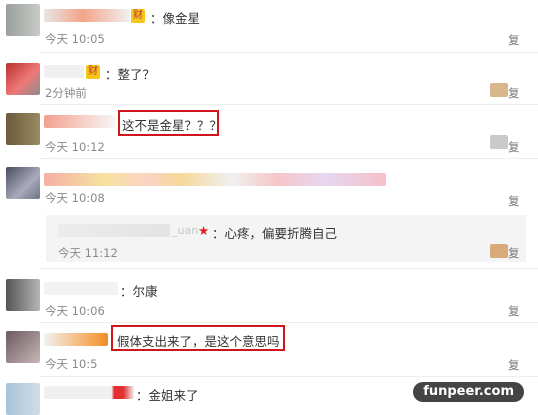 The image size is (538, 415). What do you see at coordinates (269, 26) in the screenshot?
I see `comment-item: 财 ：像金星 今天 10:05 复` at bounding box center [269, 26].